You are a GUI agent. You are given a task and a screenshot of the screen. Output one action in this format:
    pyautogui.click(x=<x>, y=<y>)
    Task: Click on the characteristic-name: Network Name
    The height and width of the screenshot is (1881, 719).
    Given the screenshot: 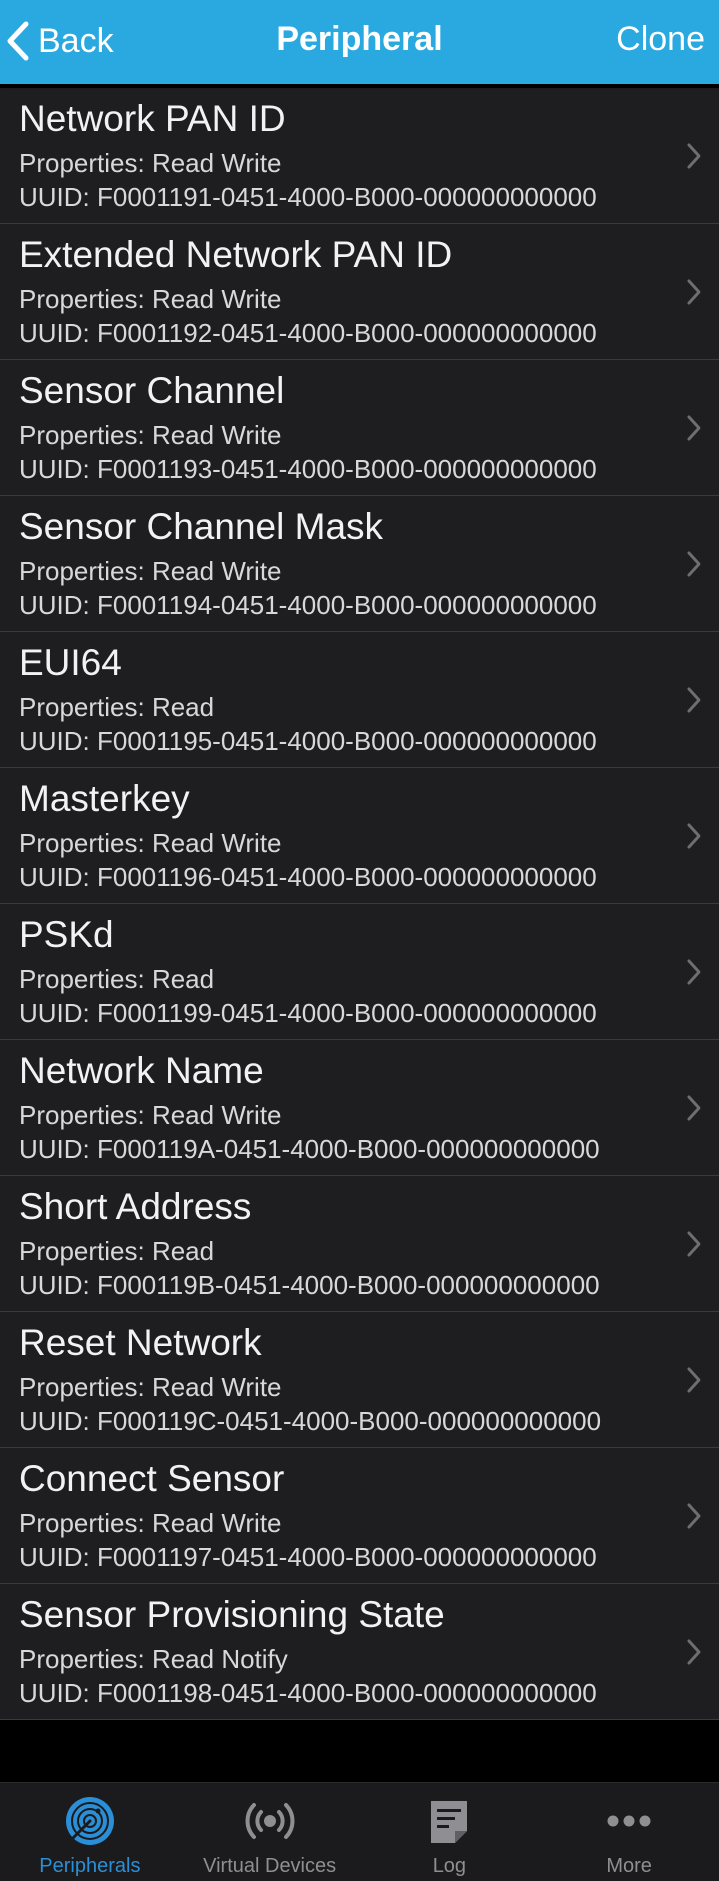 What is the action you would take?
    pyautogui.click(x=141, y=1070)
    